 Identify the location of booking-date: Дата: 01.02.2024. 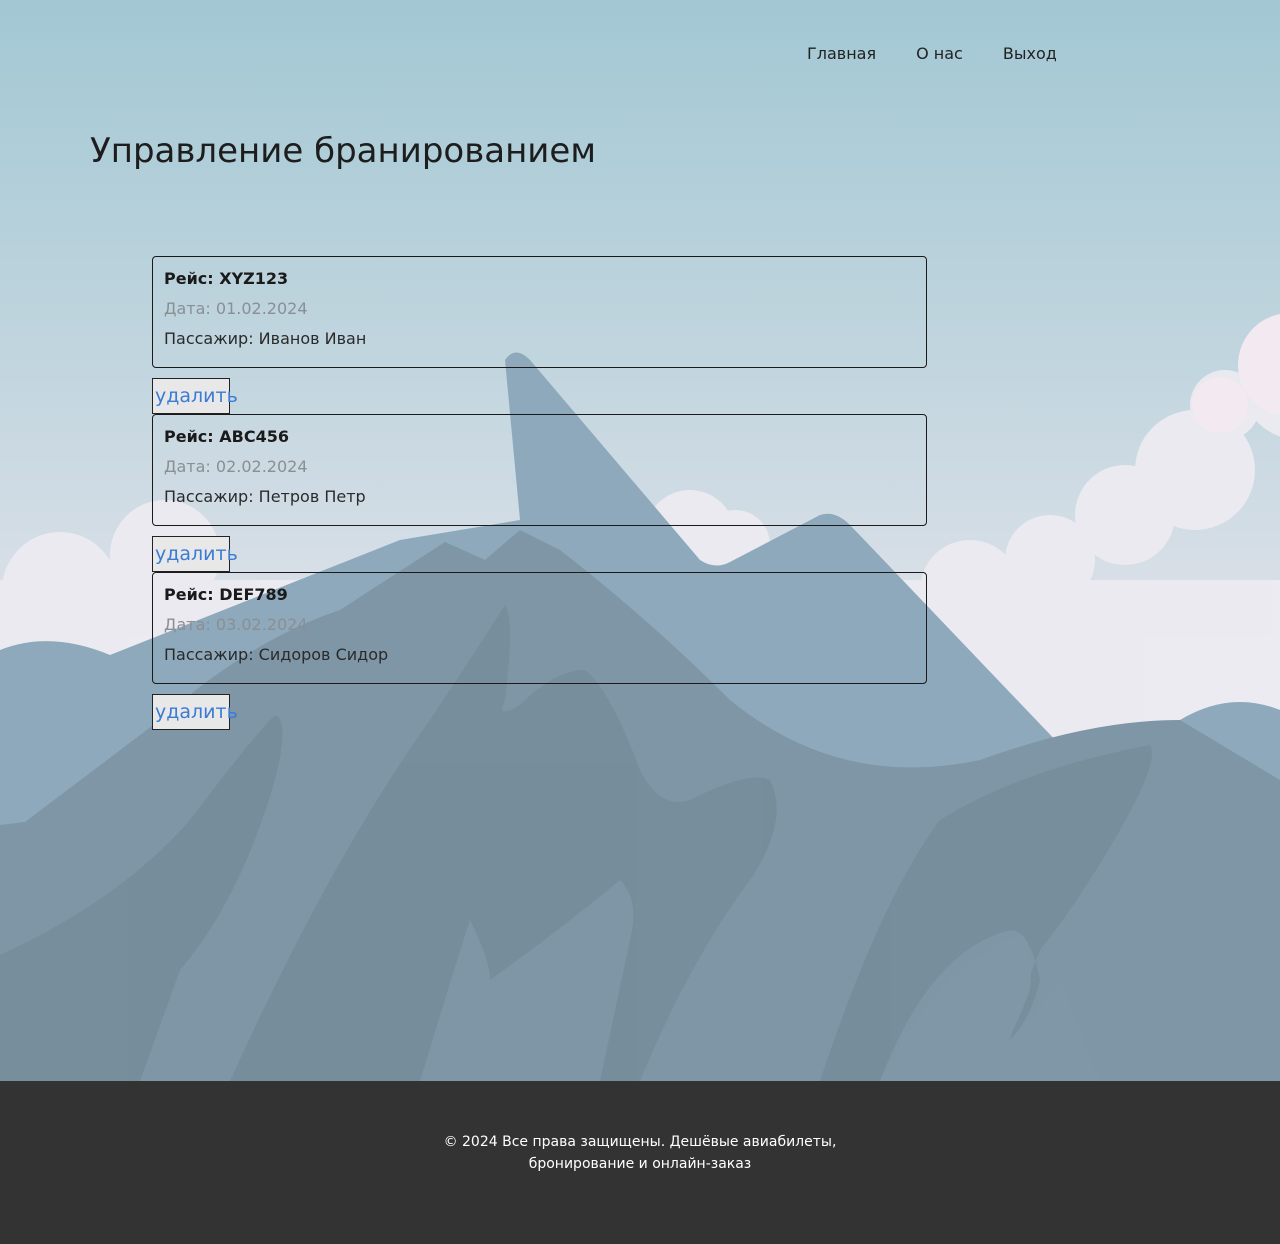
(236, 308).